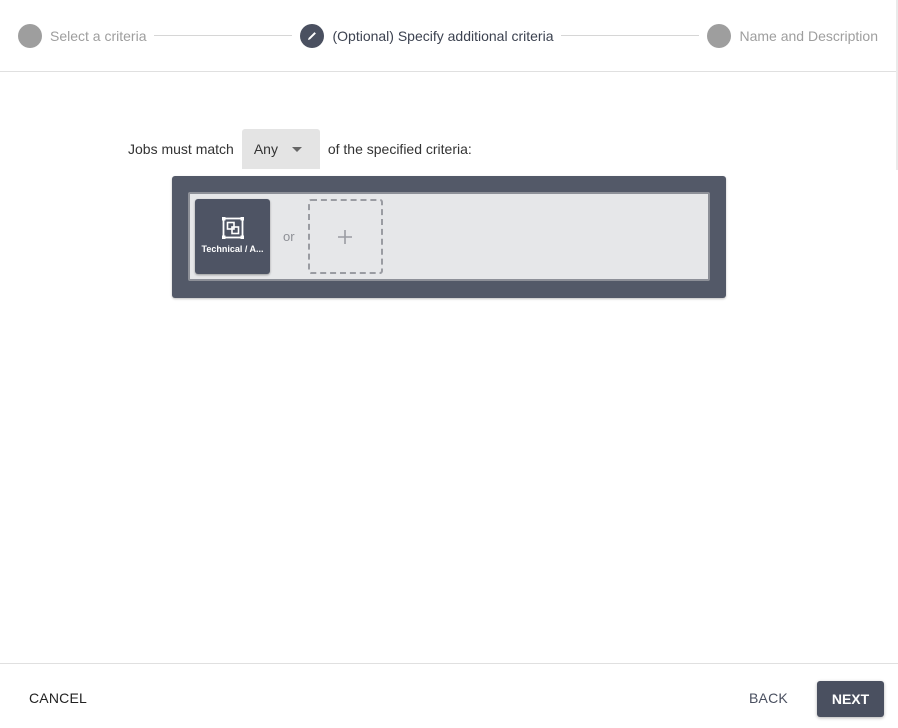  I want to click on step-additional-criteria: (Optional) Specify additional criteria, so click(427, 35).